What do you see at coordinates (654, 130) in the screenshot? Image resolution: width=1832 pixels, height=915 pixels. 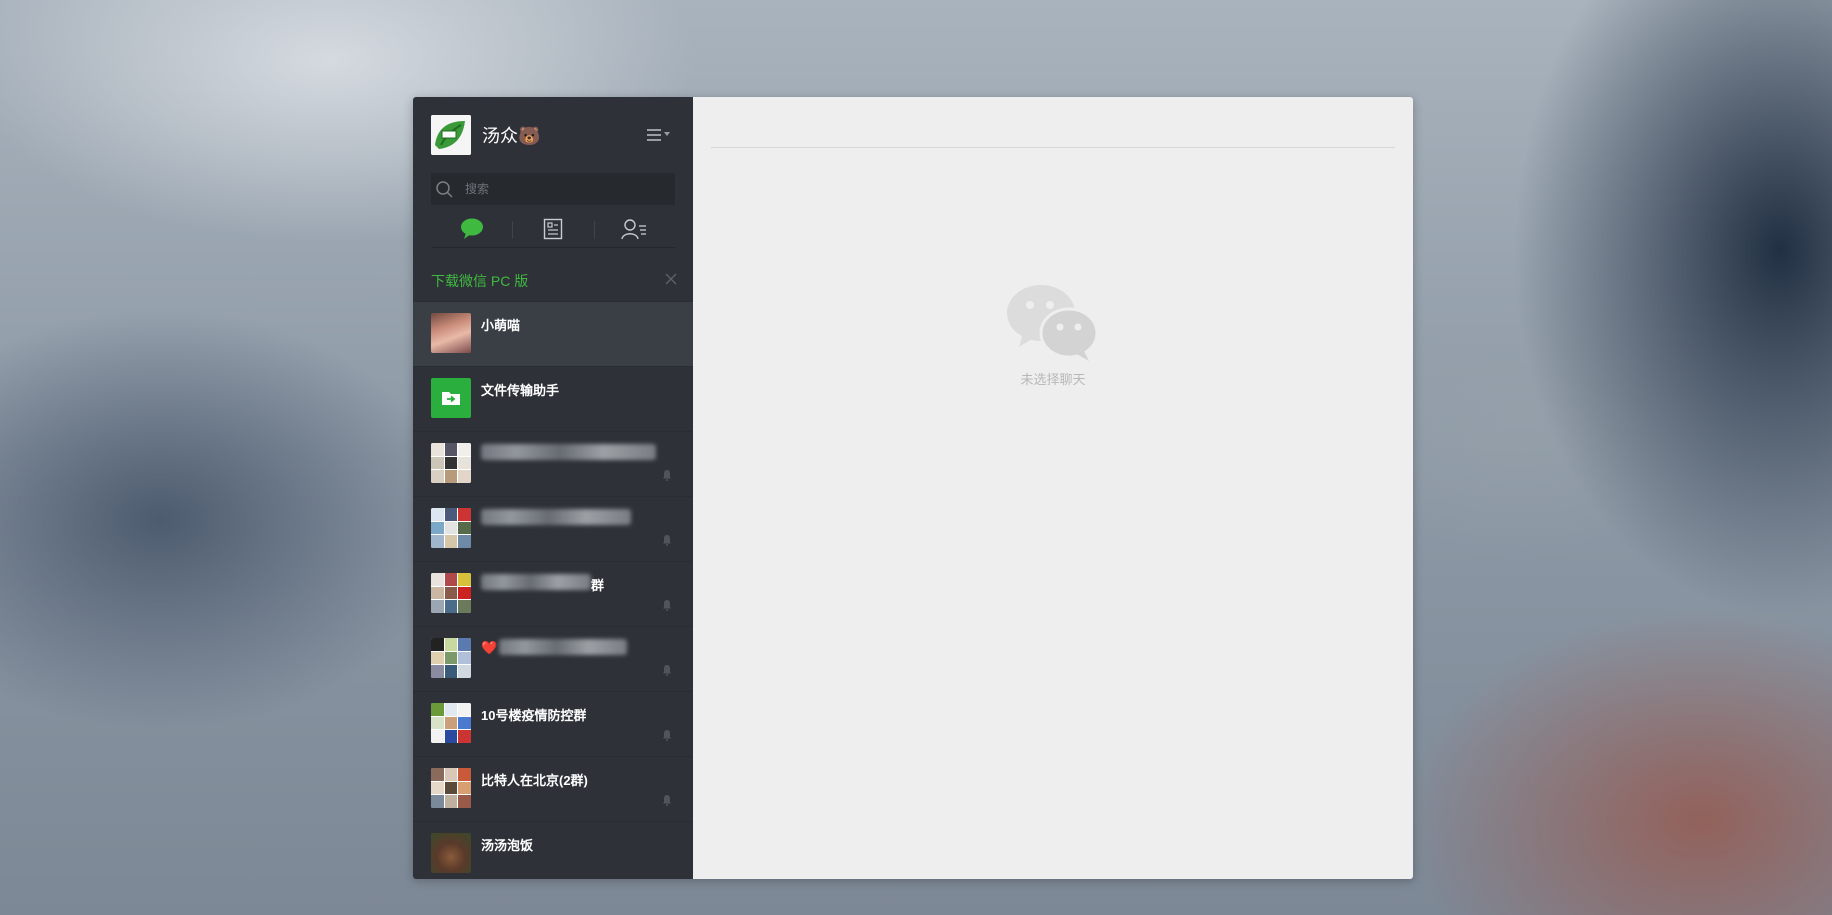 I see `menu-icon` at bounding box center [654, 130].